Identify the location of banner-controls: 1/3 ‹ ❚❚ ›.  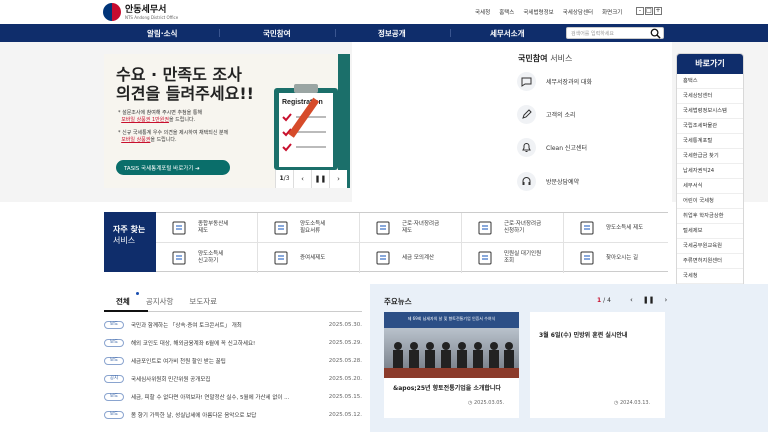
(311, 179).